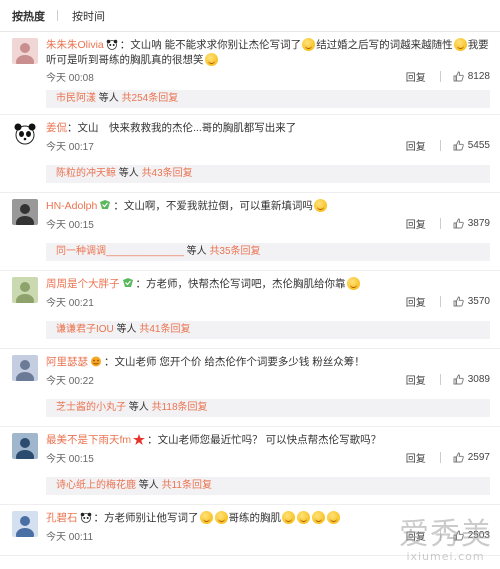  Describe the element at coordinates (264, 440) in the screenshot. I see `comment-text-part: ：文山老师您最近忙吗？ 可以快点帮杰伦写歌吗？` at that location.